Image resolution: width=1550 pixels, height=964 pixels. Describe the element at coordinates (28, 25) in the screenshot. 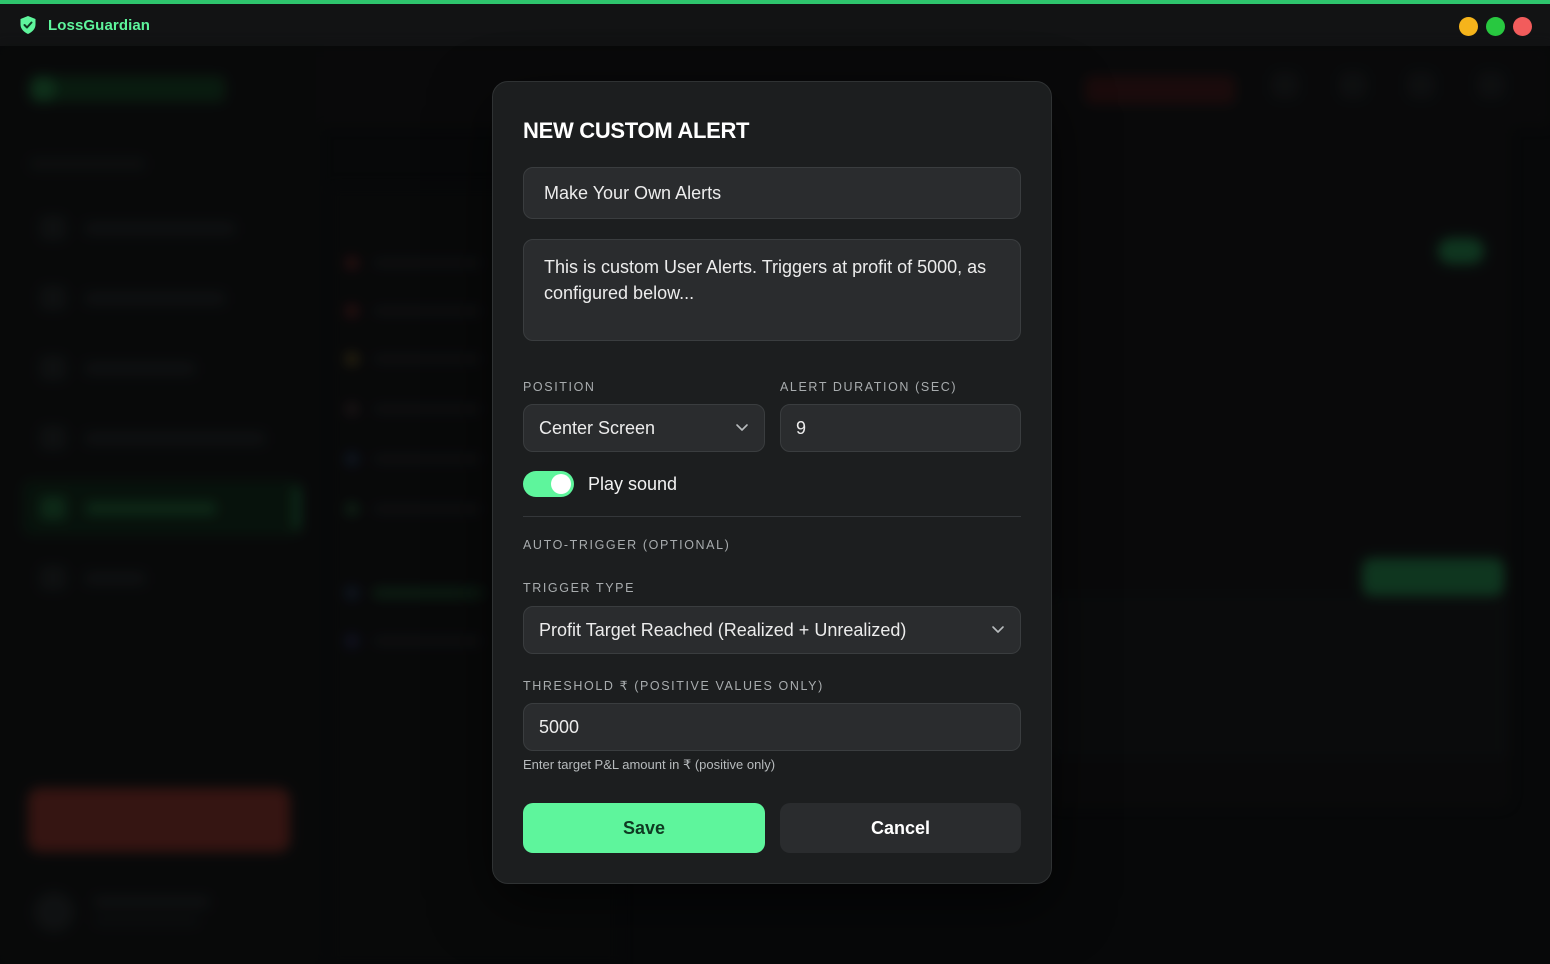

I see `shield-icon` at that location.